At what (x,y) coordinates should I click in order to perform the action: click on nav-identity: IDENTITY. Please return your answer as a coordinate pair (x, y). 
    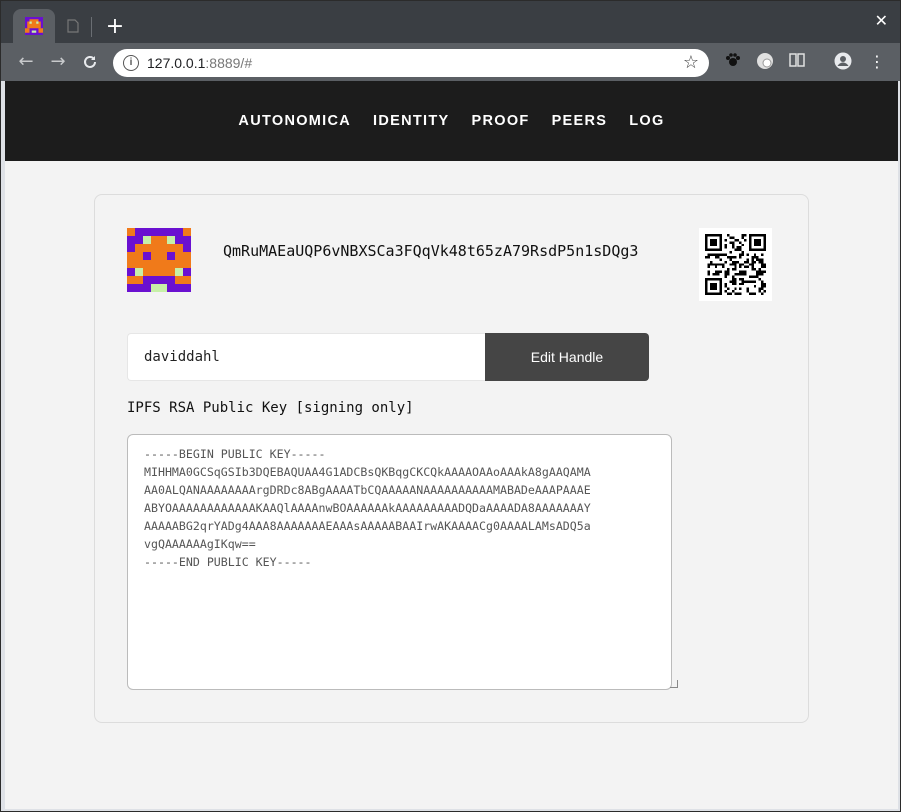
    Looking at the image, I should click on (411, 121).